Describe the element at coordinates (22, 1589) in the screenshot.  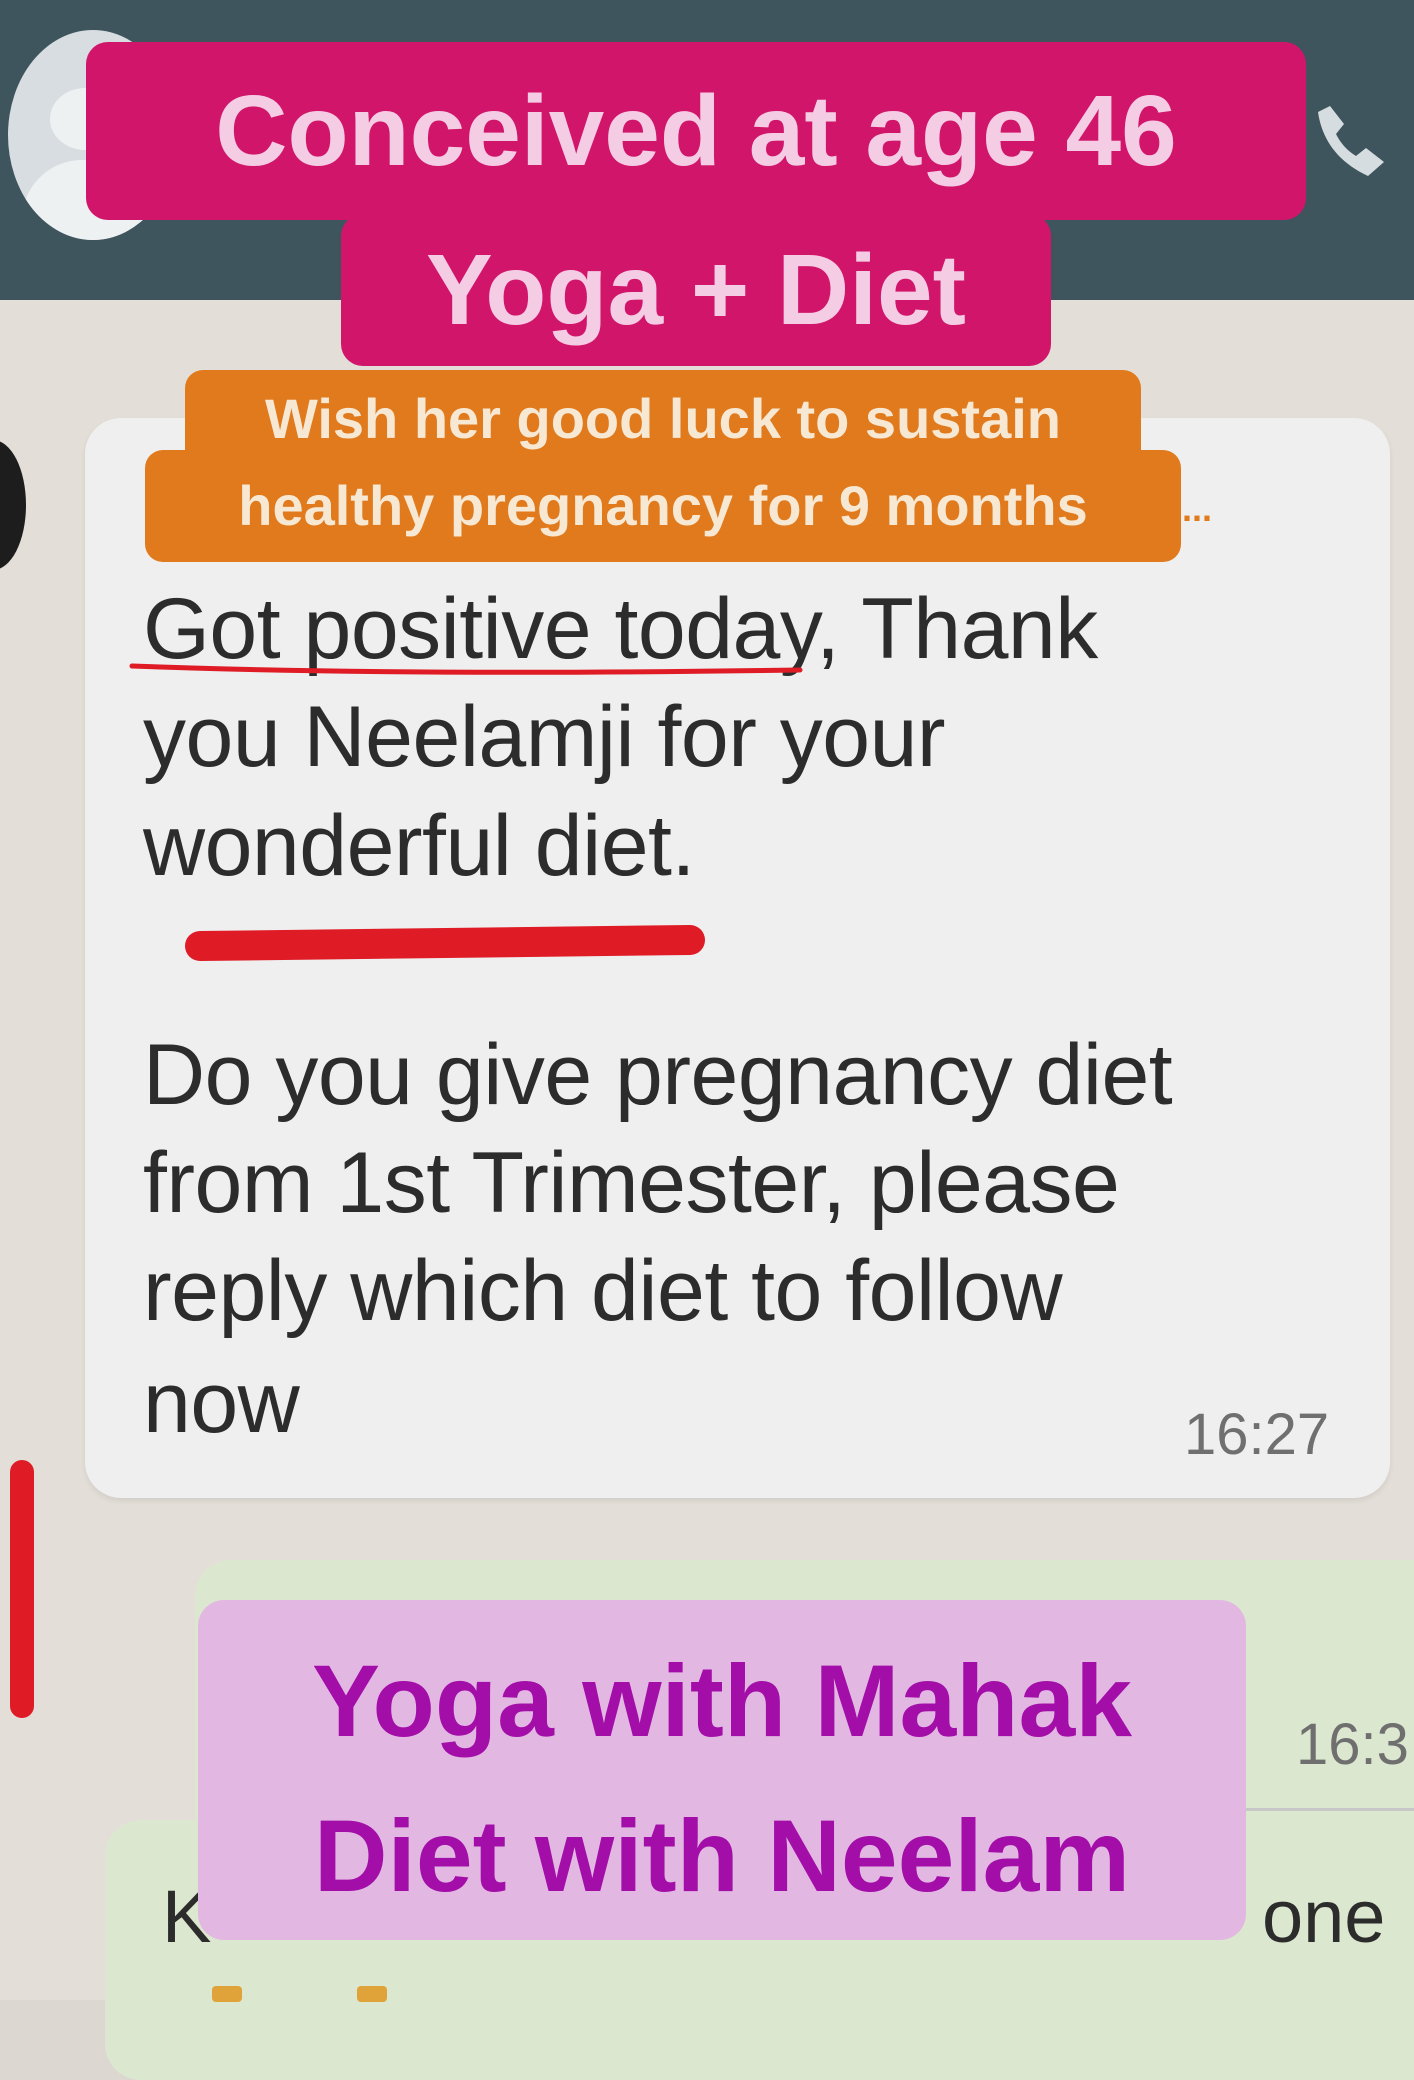
I see `red-marker-stroke` at that location.